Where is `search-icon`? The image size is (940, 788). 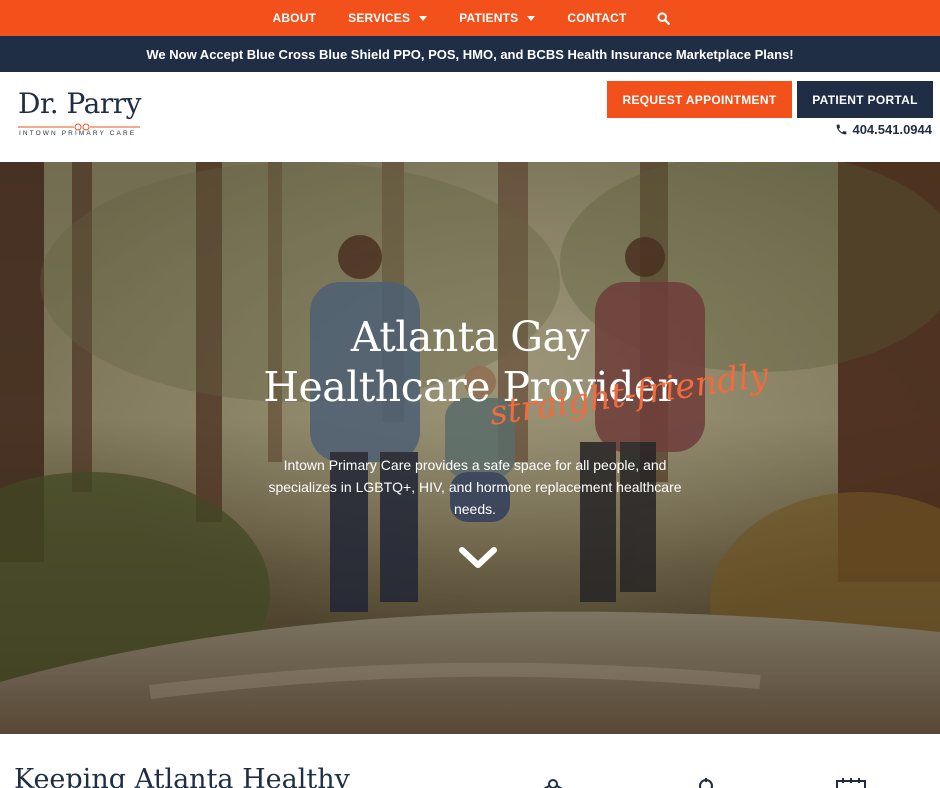 search-icon is located at coordinates (663, 18).